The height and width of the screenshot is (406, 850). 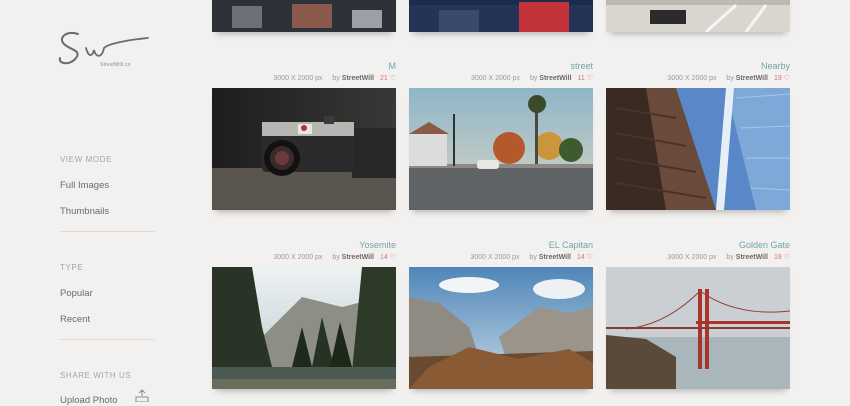 What do you see at coordinates (501, 245) in the screenshot?
I see `photo-title: EL Capitan` at bounding box center [501, 245].